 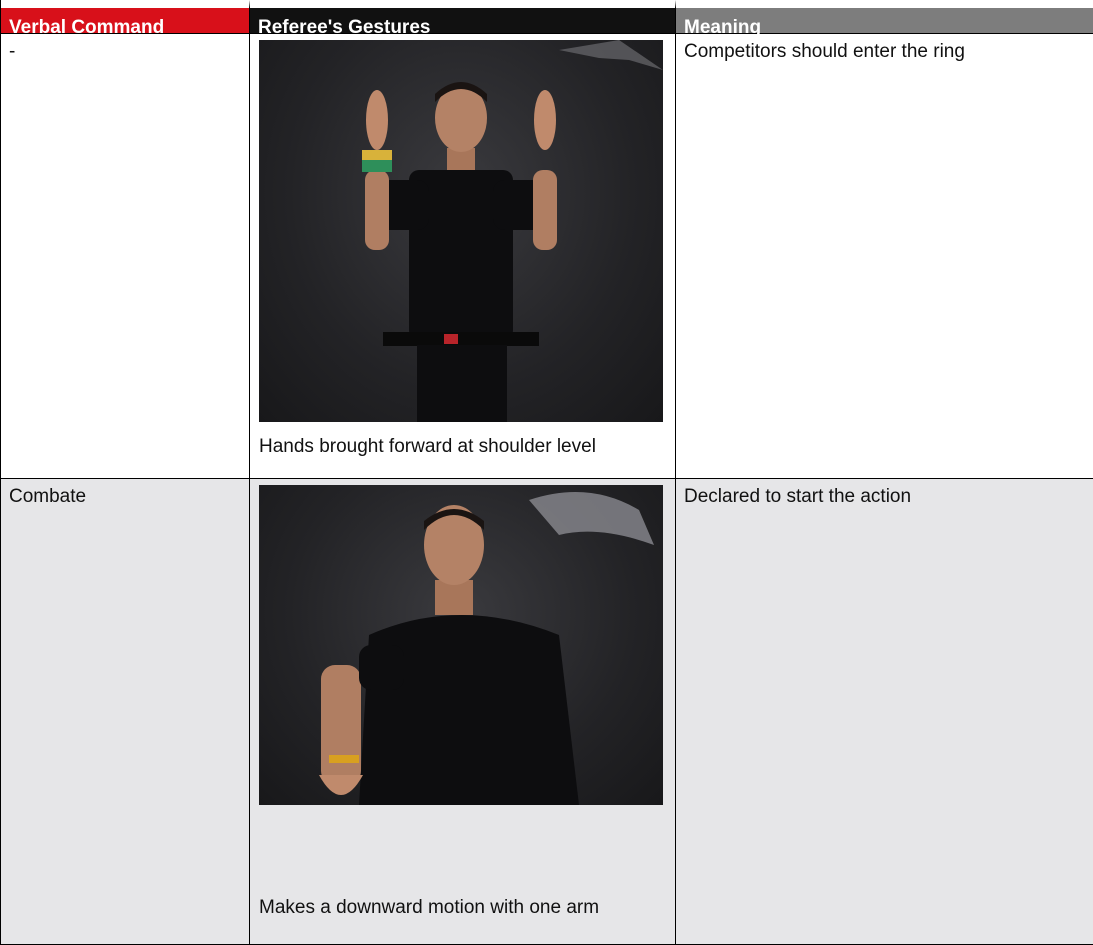 What do you see at coordinates (463, 19) in the screenshot?
I see `header-referee-gestures: Referee's Gestures` at bounding box center [463, 19].